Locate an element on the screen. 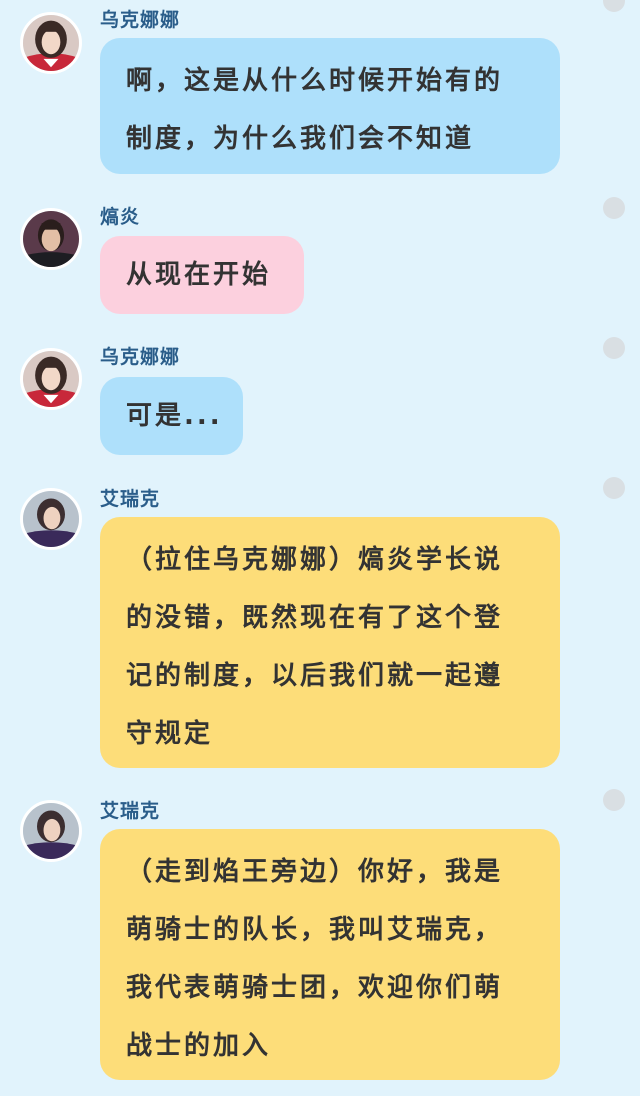 The height and width of the screenshot is (1096, 640). message-line: 我代表萌骑士团，欢迎你们萌 is located at coordinates (315, 988).